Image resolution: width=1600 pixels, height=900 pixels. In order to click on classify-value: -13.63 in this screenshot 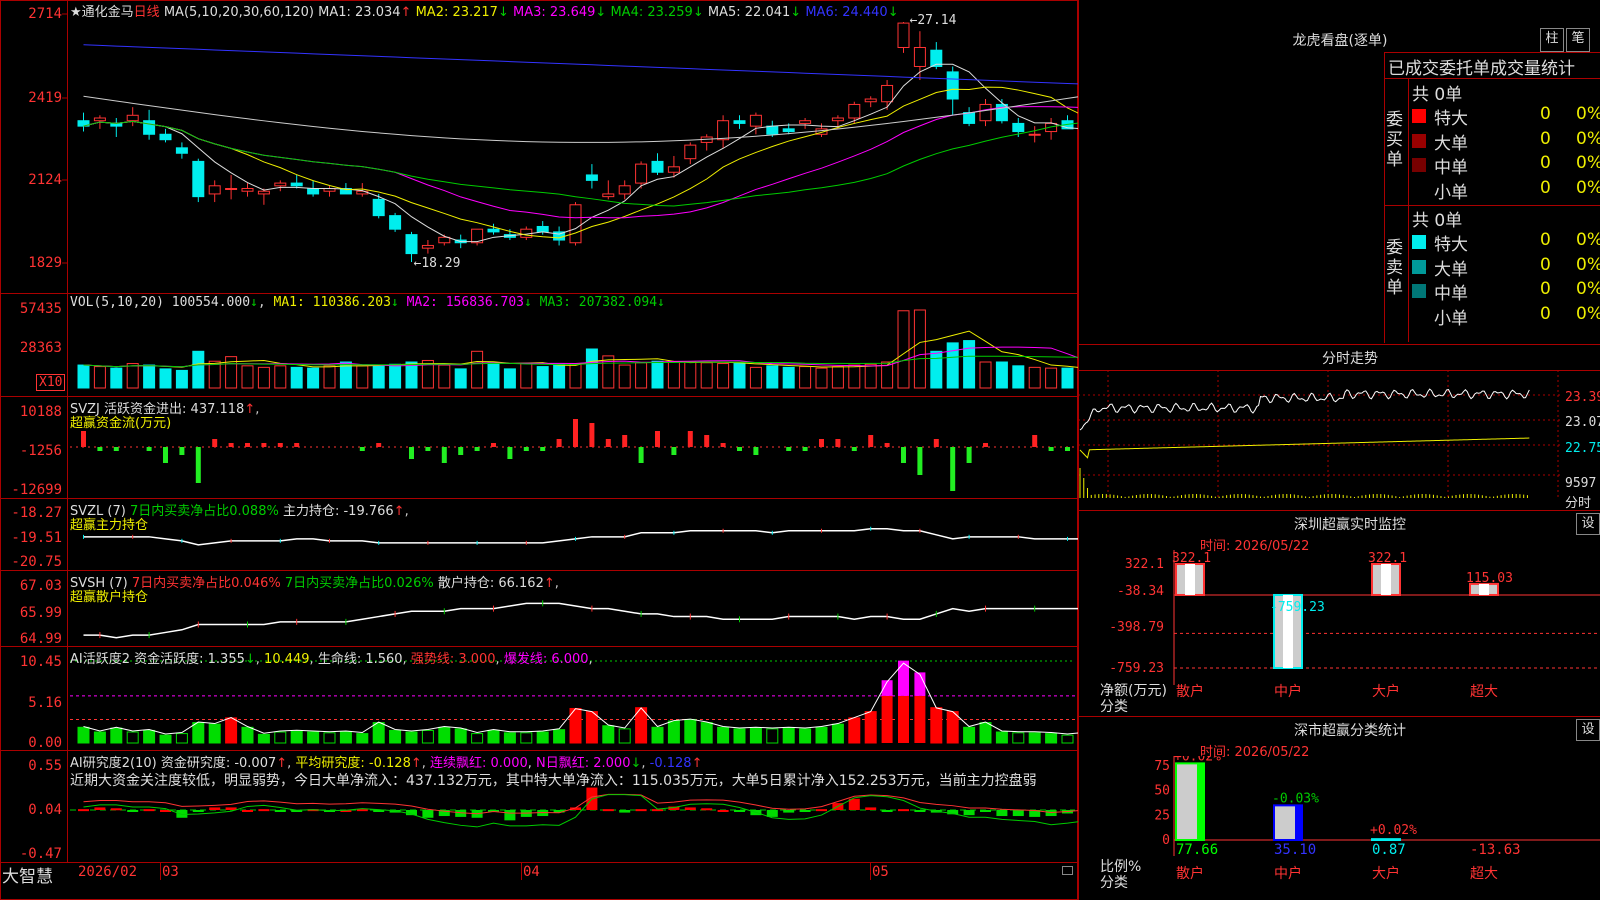, I will do `click(1495, 850)`.